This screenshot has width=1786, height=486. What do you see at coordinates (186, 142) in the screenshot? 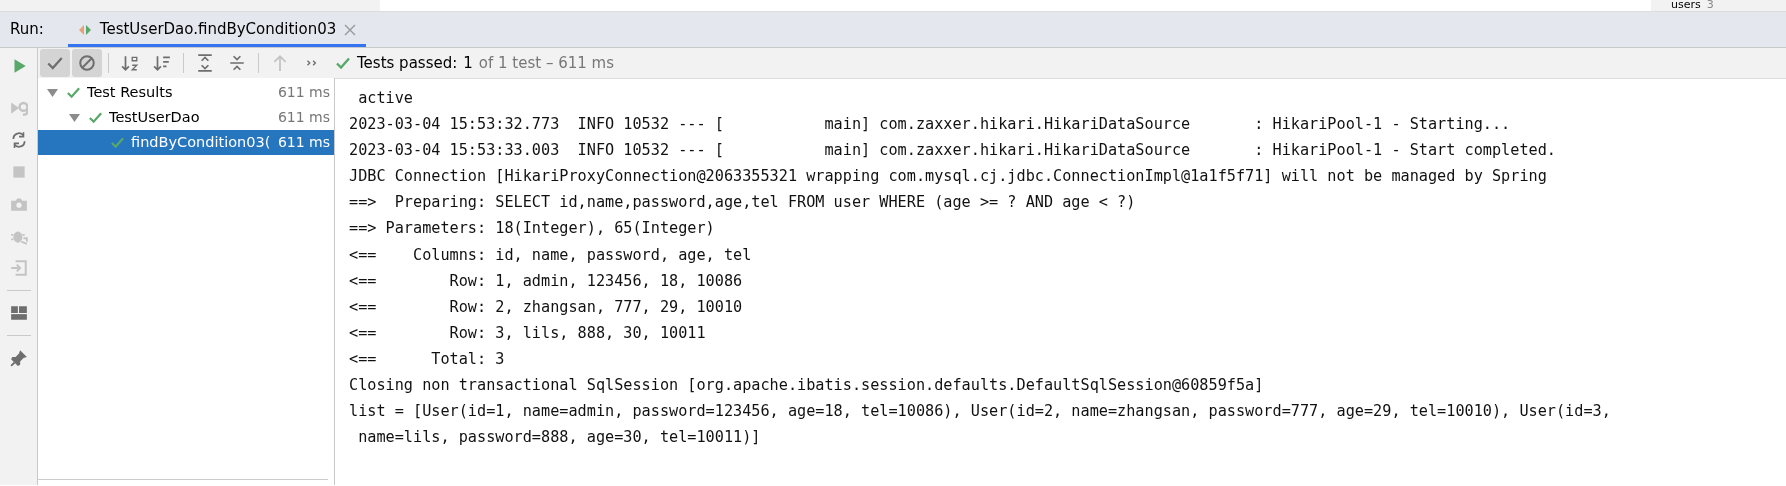
I see `tree-item: findByCondition03( 611 ms` at bounding box center [186, 142].